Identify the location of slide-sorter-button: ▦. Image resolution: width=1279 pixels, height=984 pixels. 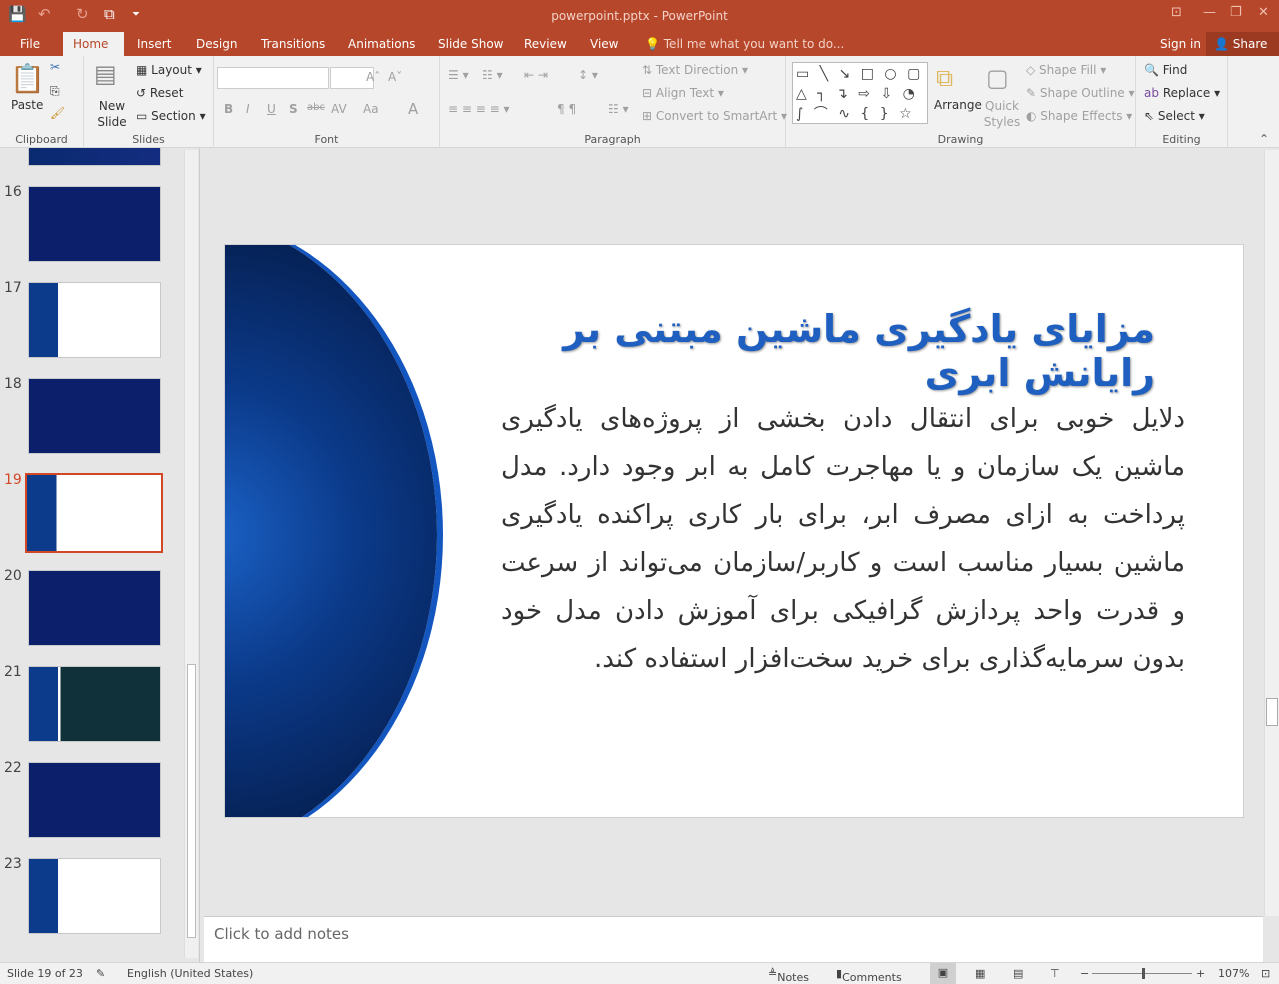
(980, 973).